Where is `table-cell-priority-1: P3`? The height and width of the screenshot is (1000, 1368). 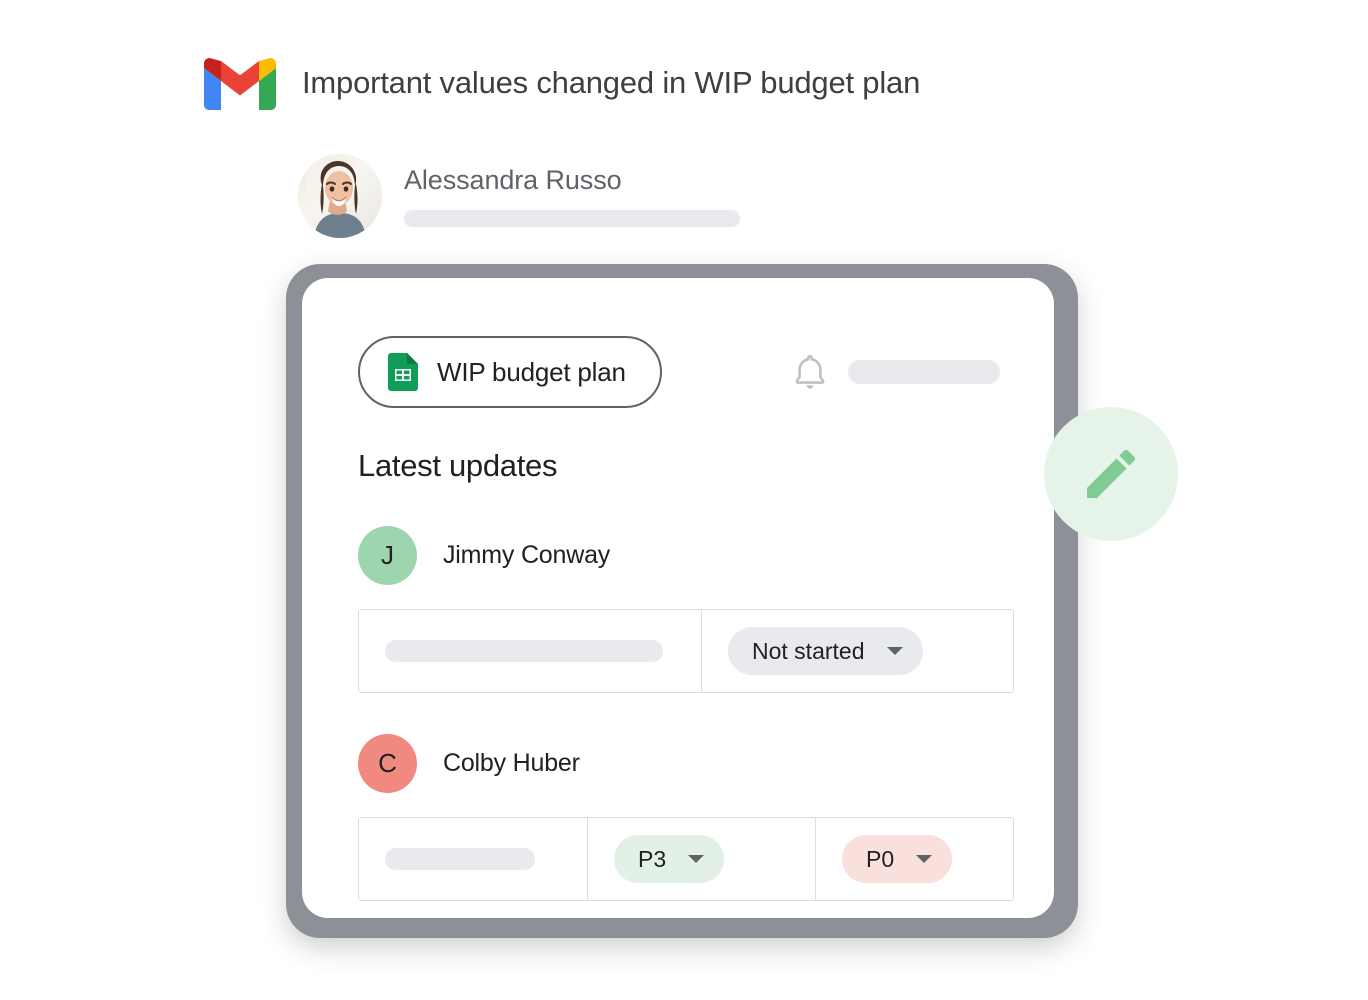 table-cell-priority-1: P3 is located at coordinates (701, 859).